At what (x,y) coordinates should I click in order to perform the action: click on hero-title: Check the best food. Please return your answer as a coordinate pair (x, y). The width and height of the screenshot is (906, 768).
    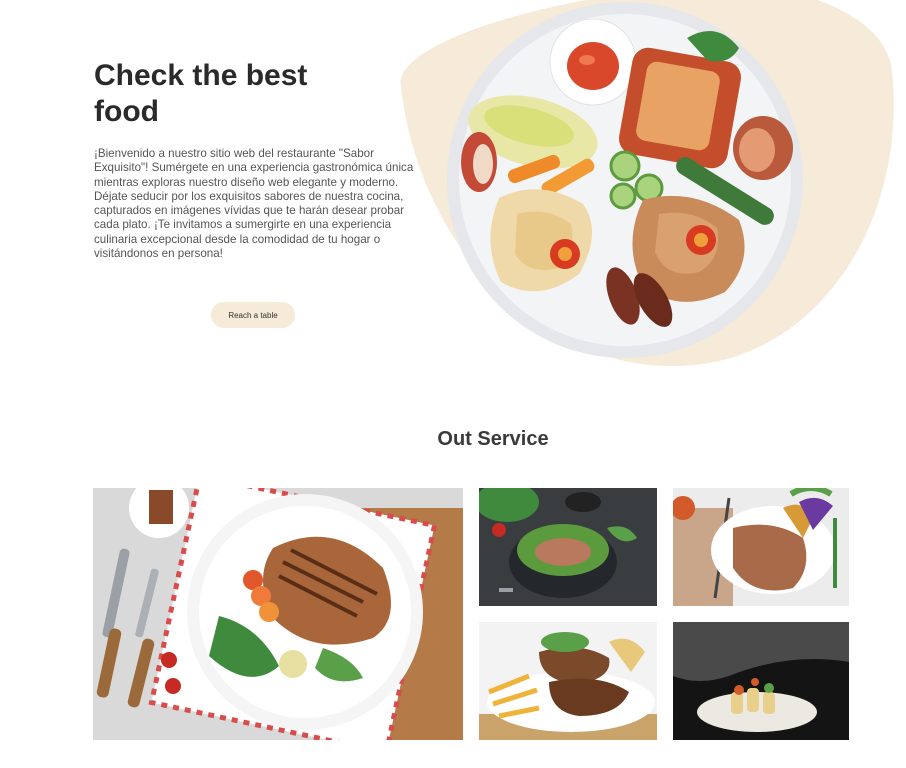
    Looking at the image, I should click on (201, 93).